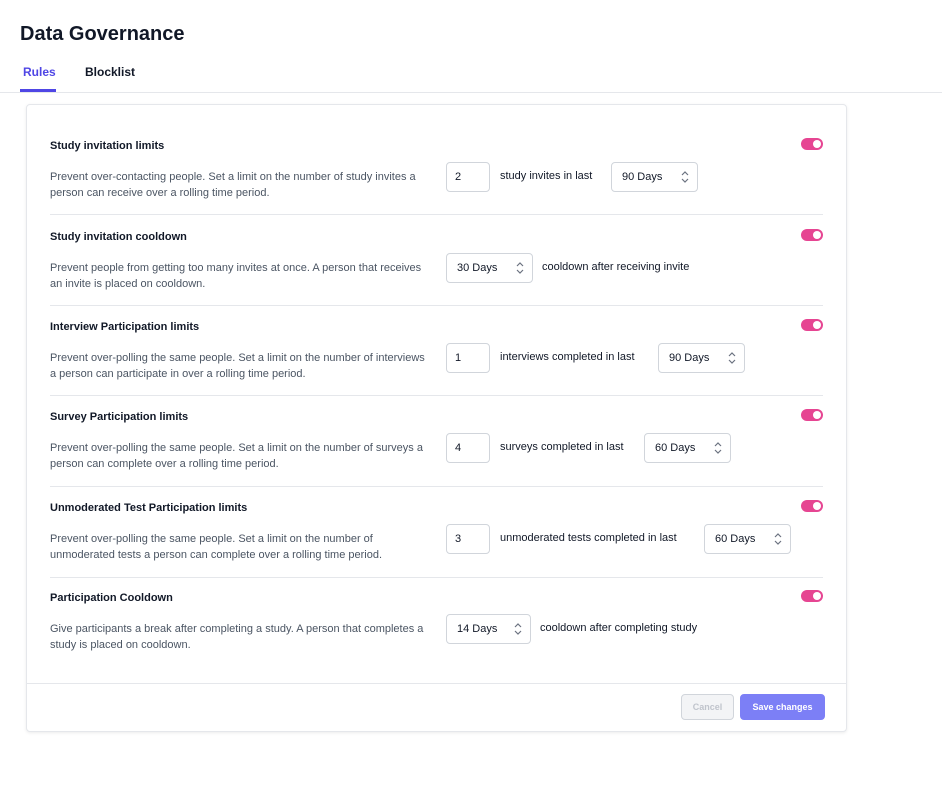 The image size is (942, 799). I want to click on tab-rules: Rules, so click(39, 72).